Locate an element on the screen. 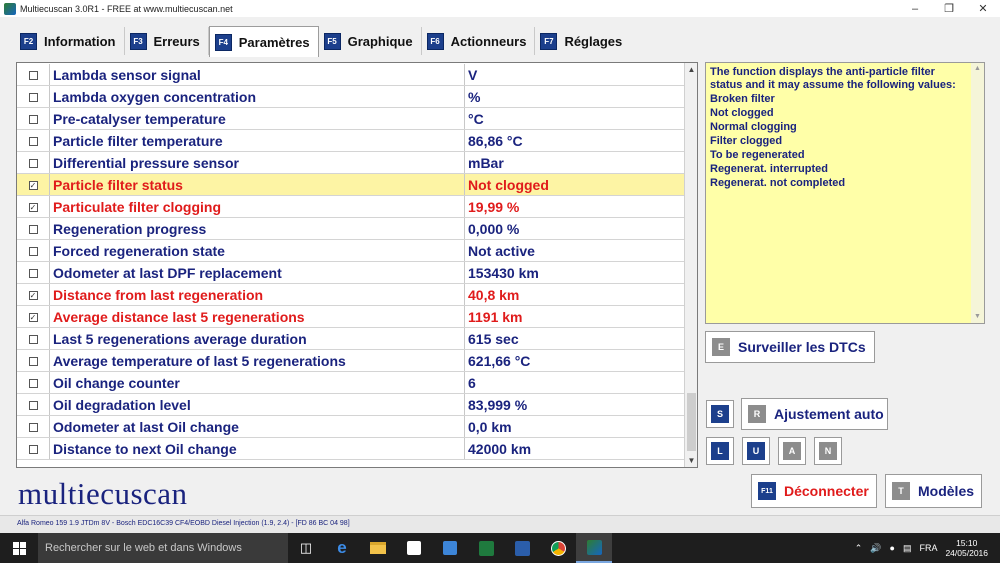  table-row: ✓ Distance from last regeneration 40,8 km is located at coordinates (351, 295).